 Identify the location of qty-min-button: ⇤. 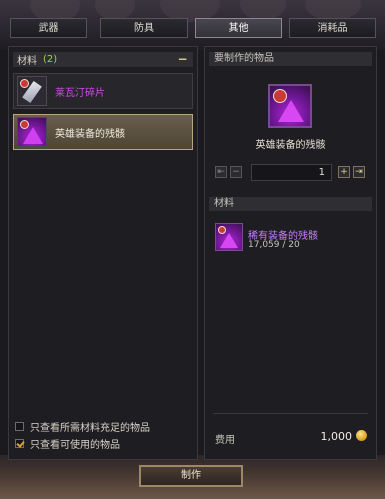
(221, 172).